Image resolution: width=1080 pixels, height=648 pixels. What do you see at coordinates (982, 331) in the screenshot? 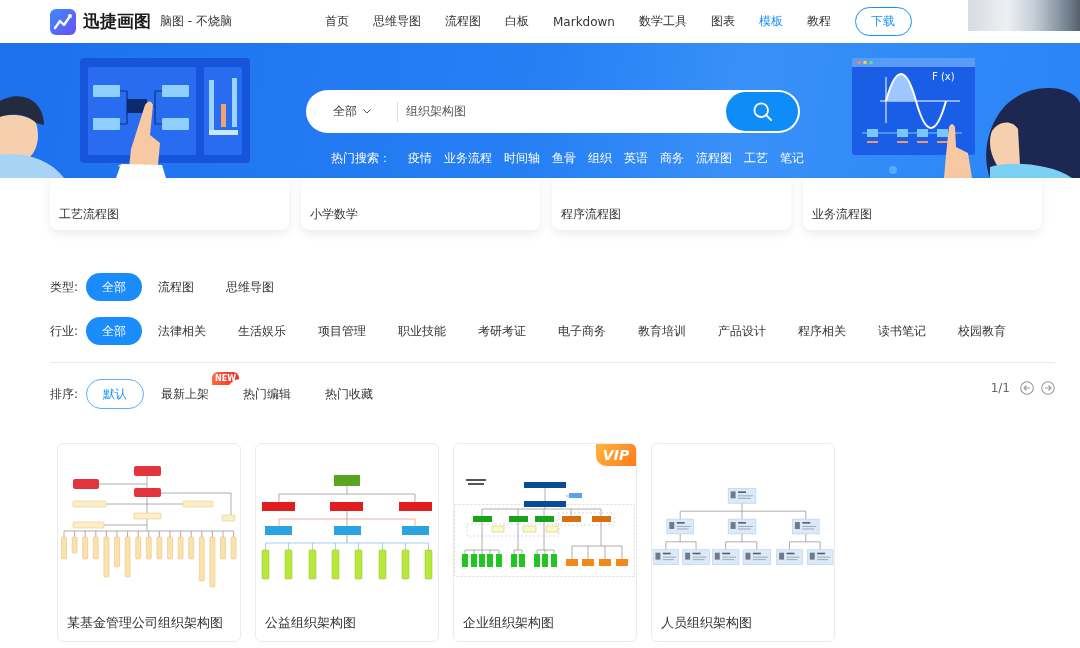
I see `filter-option: 校园教育` at bounding box center [982, 331].